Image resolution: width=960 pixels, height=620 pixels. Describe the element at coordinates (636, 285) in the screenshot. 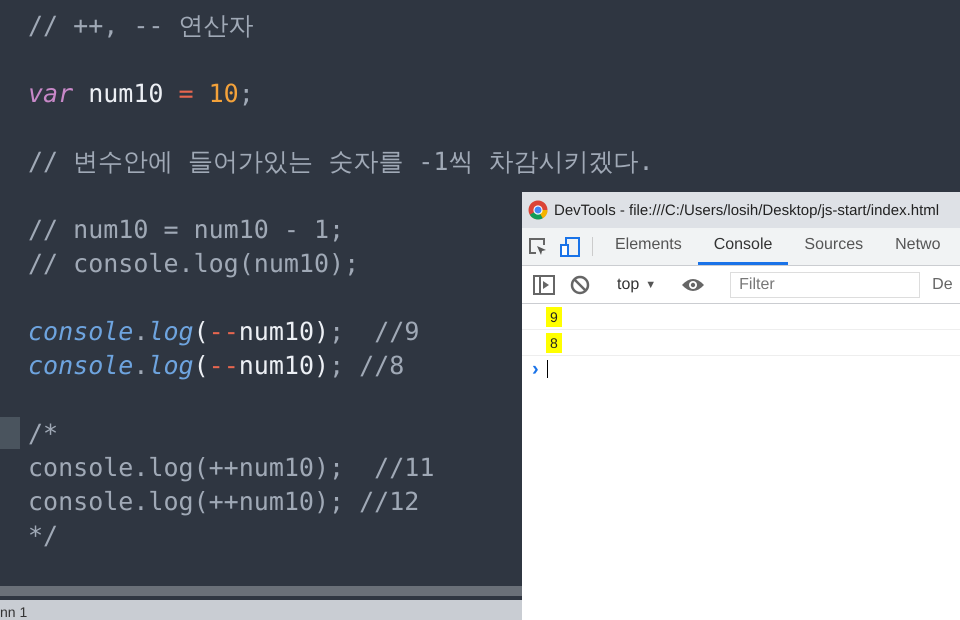

I see `context-select: top ▼` at that location.